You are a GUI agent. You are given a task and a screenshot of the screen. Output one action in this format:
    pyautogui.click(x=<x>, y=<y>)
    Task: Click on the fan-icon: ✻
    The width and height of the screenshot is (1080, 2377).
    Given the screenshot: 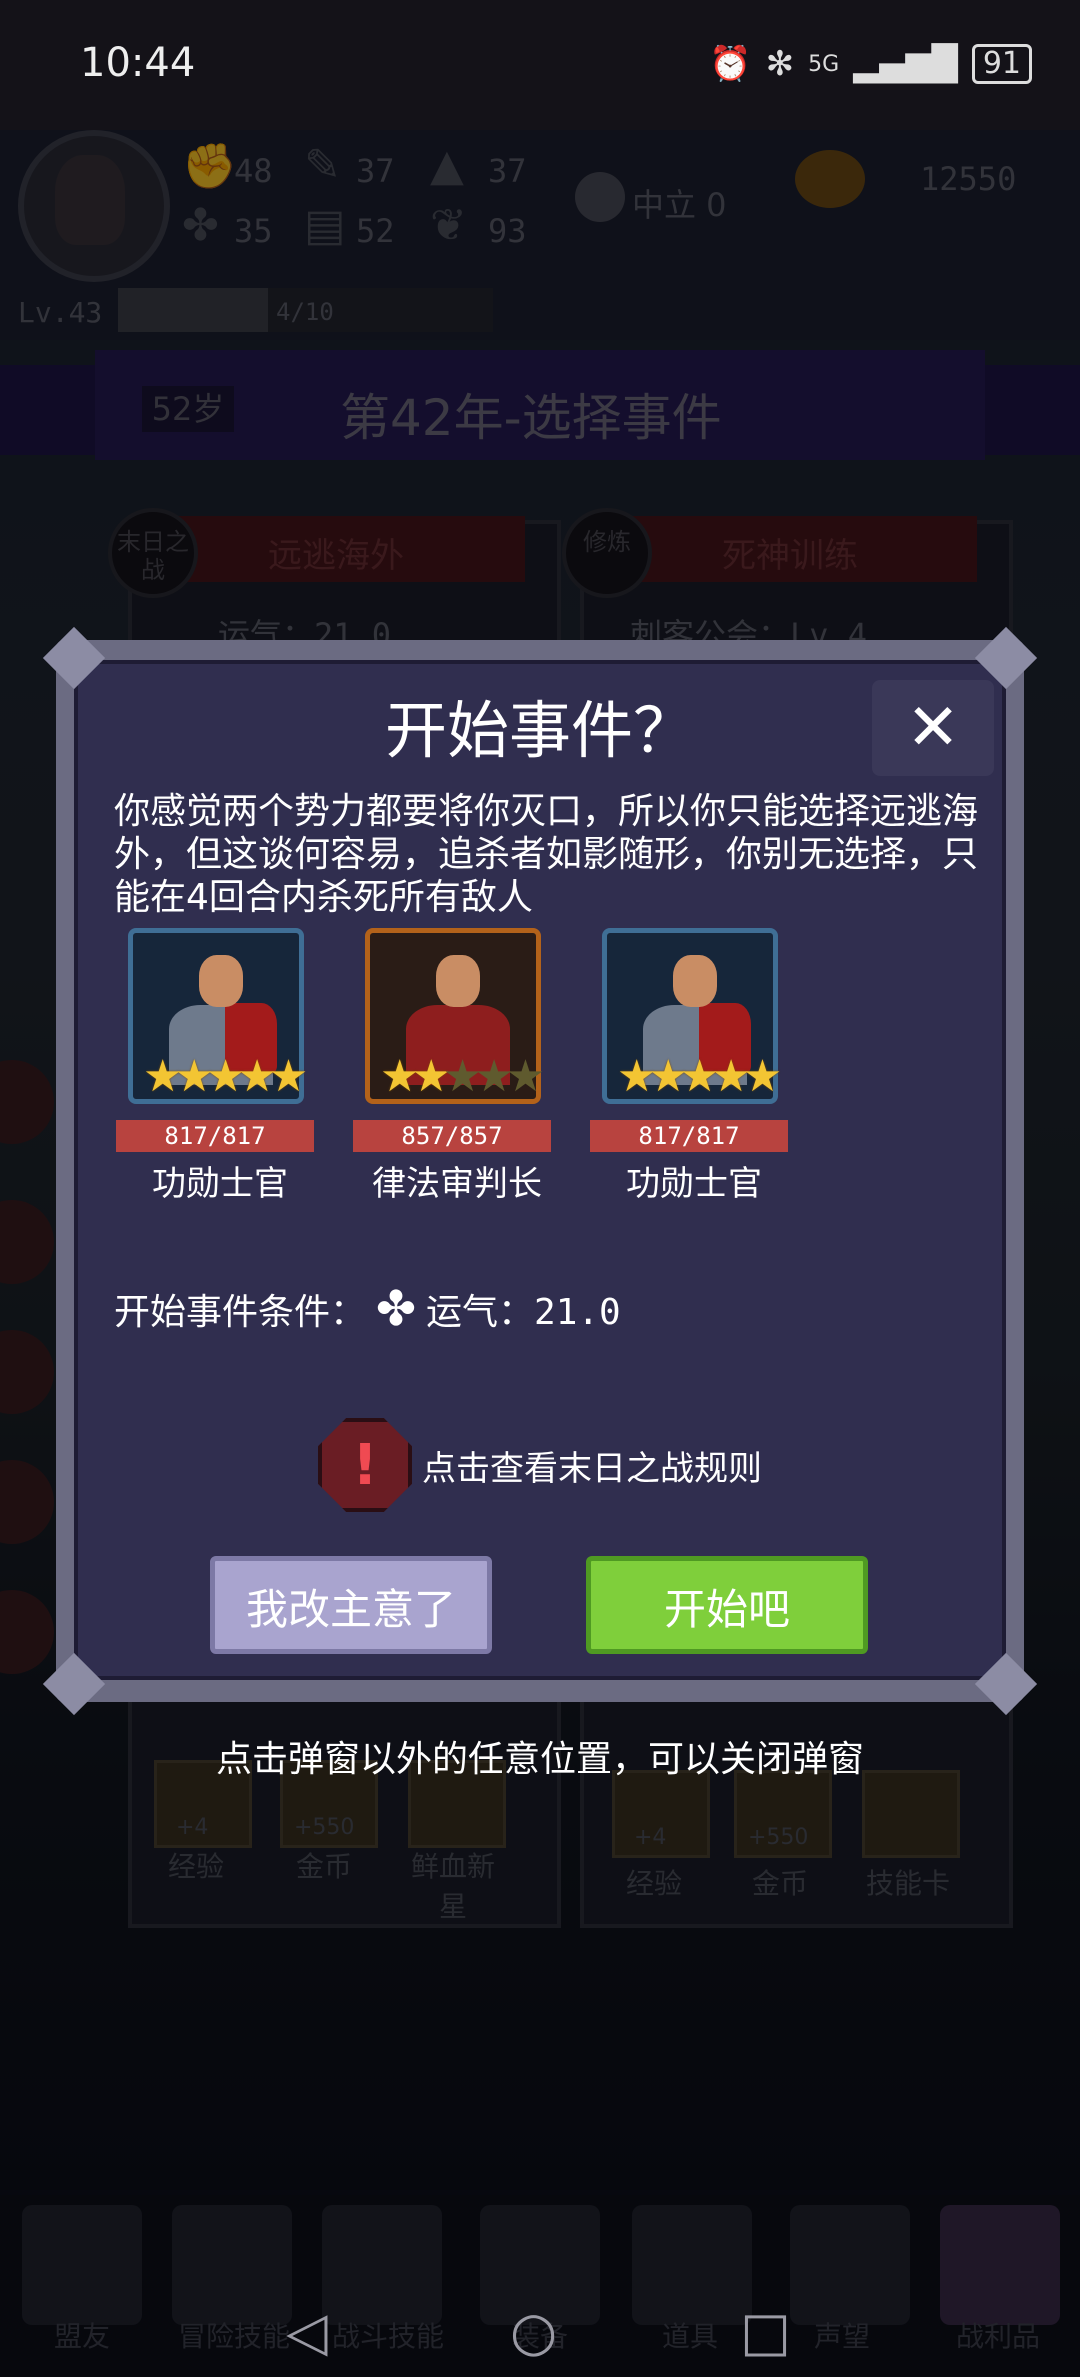 What is the action you would take?
    pyautogui.click(x=780, y=64)
    